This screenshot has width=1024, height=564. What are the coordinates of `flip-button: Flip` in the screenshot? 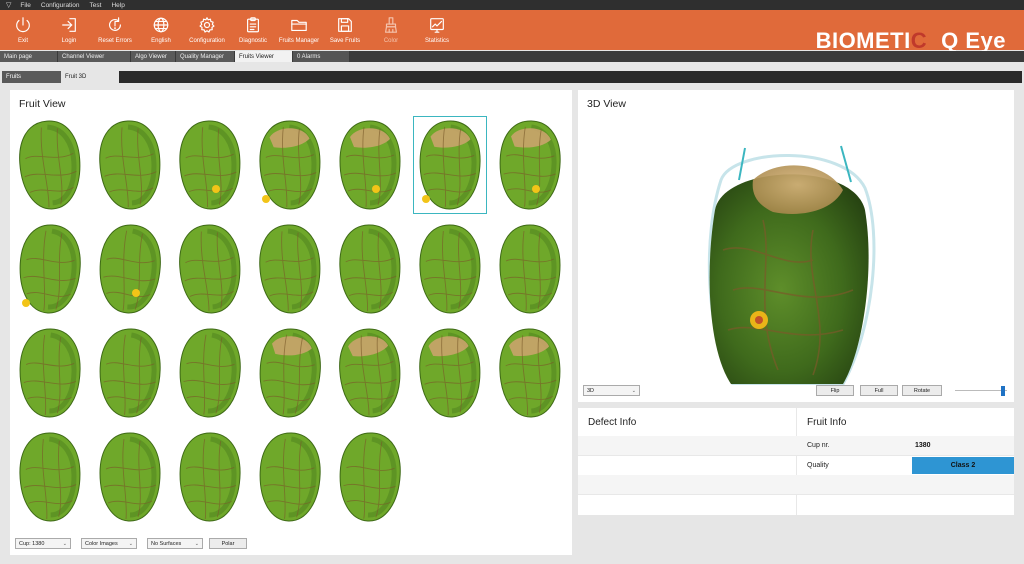 It's located at (835, 390).